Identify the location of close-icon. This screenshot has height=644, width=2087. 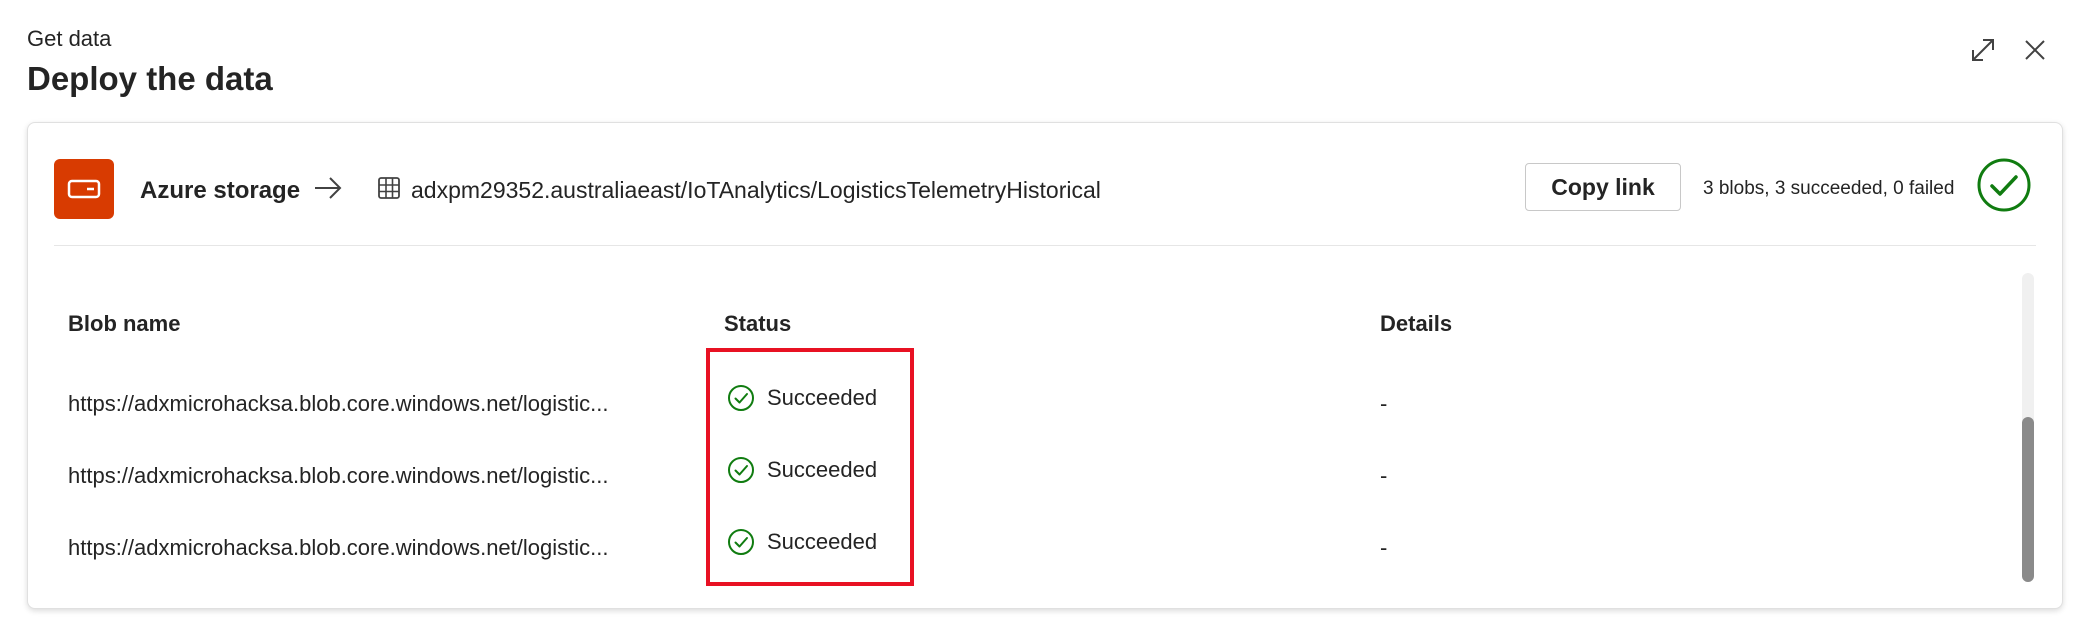
(2035, 50).